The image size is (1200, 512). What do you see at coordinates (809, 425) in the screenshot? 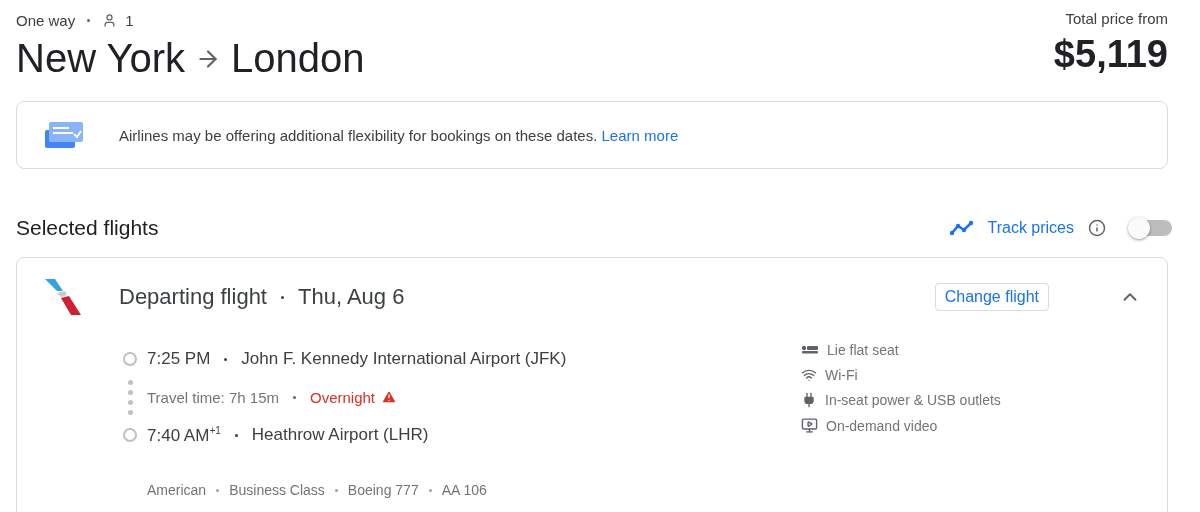
I see `video-screen-icon` at bounding box center [809, 425].